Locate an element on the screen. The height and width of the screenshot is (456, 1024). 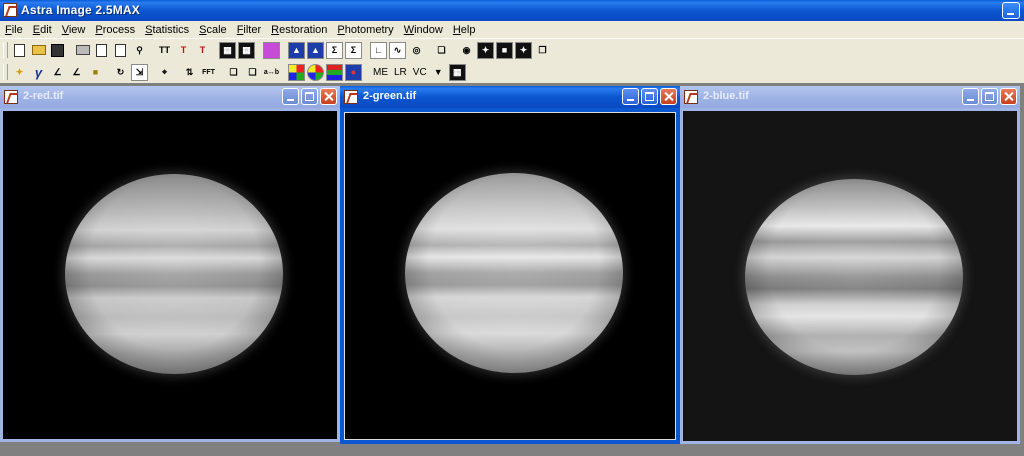
layer-icon: ❏ is located at coordinates (233, 72).